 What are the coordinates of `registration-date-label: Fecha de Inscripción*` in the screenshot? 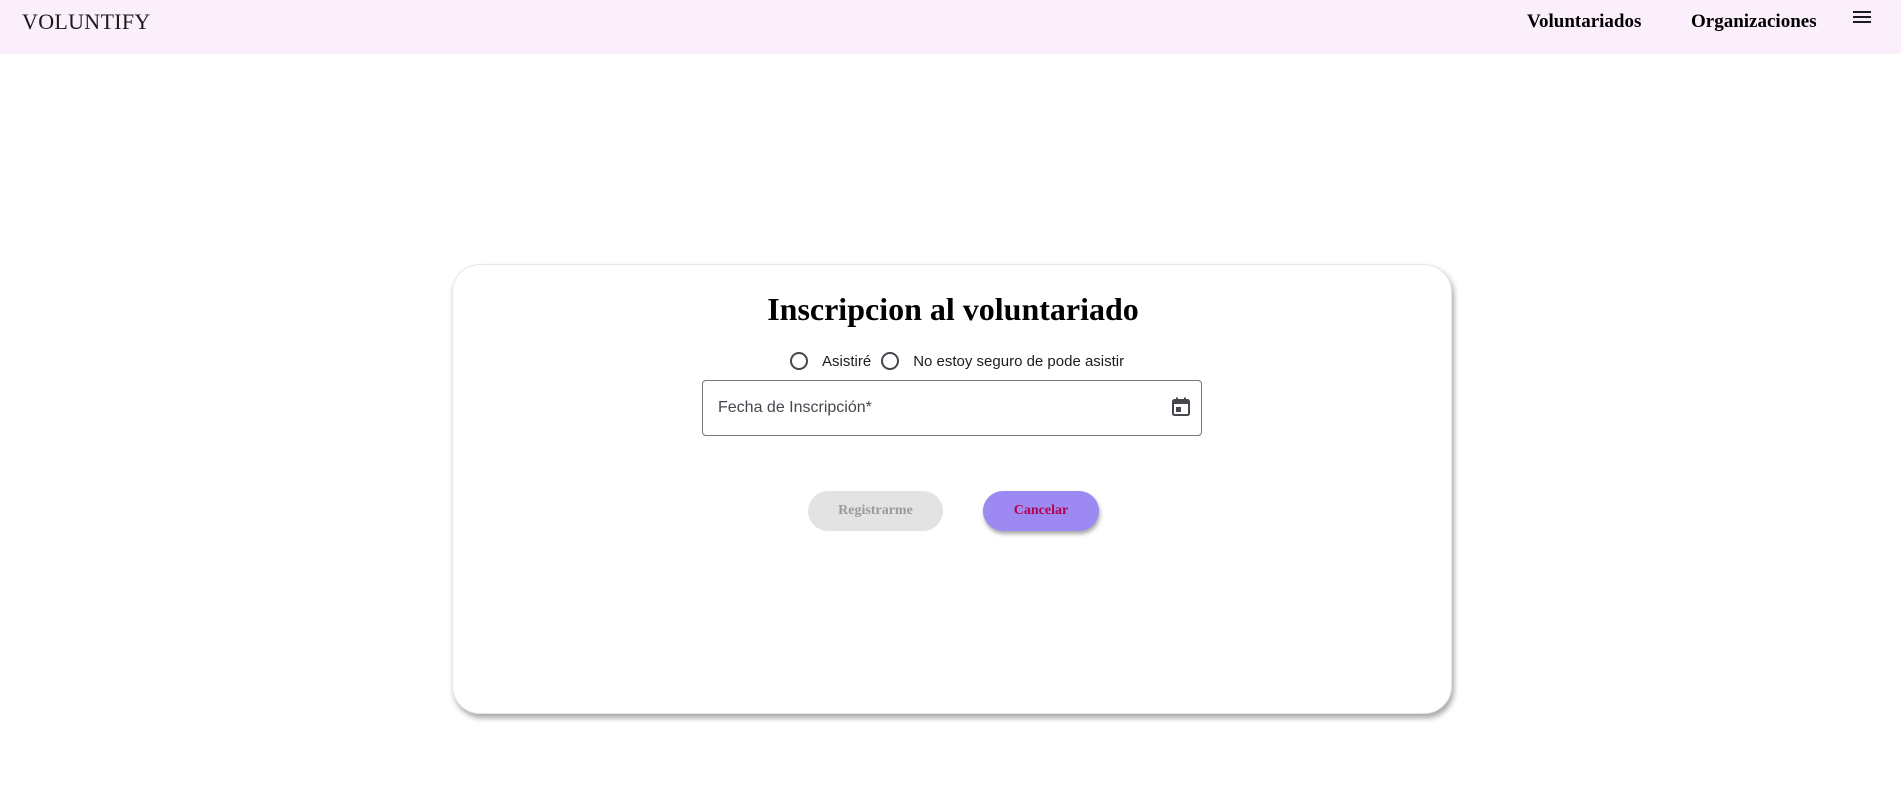 It's located at (795, 407).